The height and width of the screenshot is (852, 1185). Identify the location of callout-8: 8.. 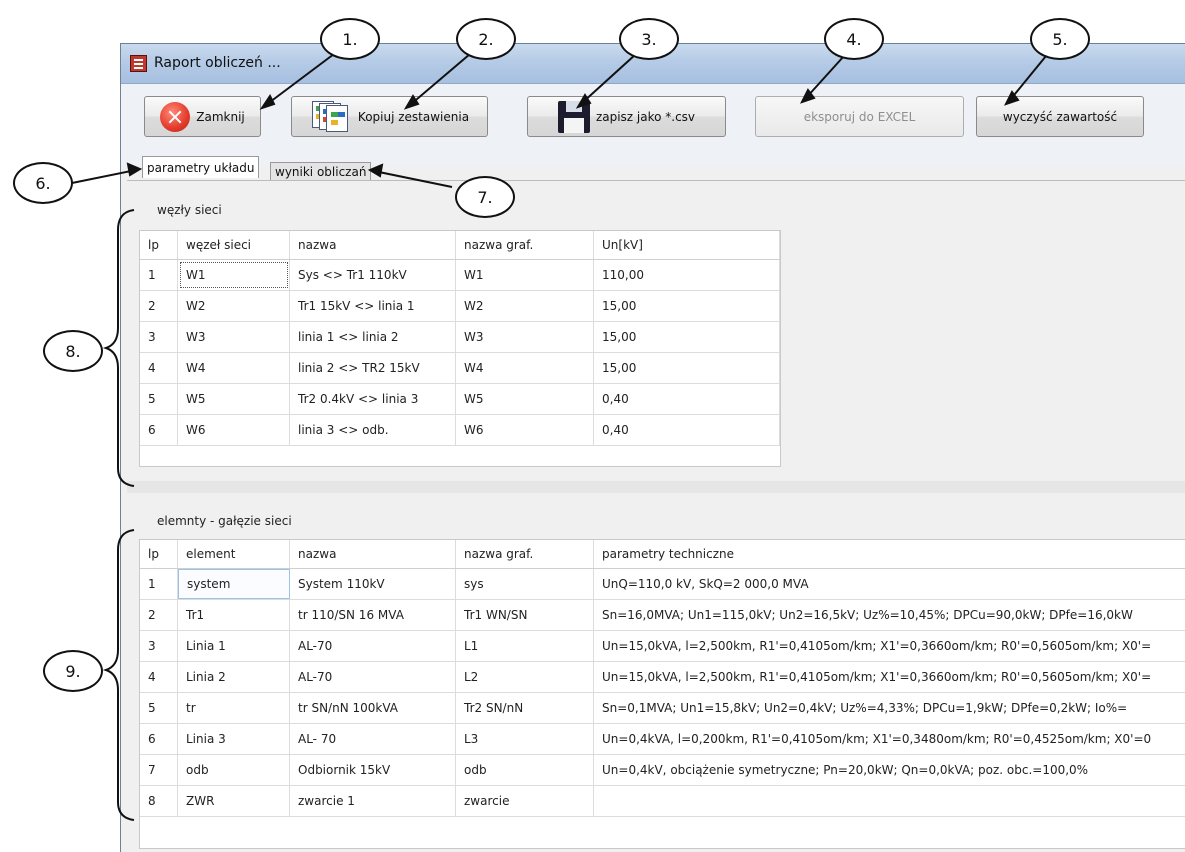
(73, 351).